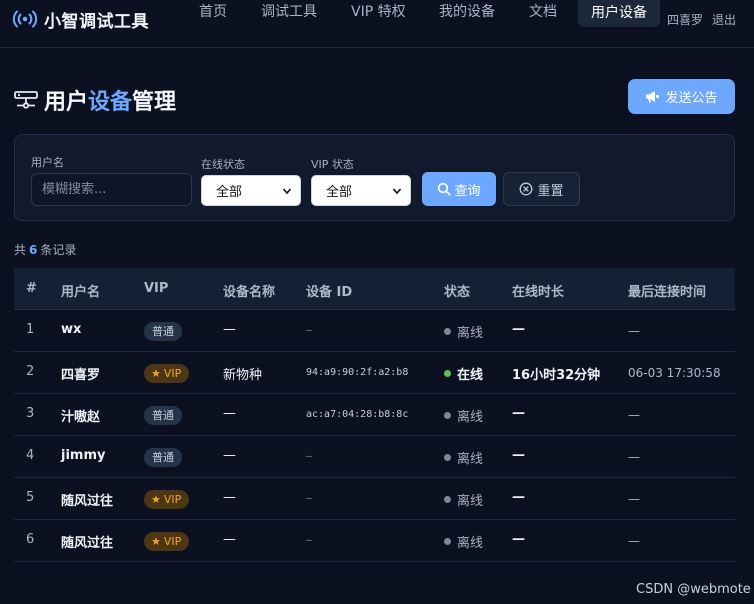 This screenshot has width=754, height=604. What do you see at coordinates (543, 14) in the screenshot?
I see `nav-item-docs: 文档` at bounding box center [543, 14].